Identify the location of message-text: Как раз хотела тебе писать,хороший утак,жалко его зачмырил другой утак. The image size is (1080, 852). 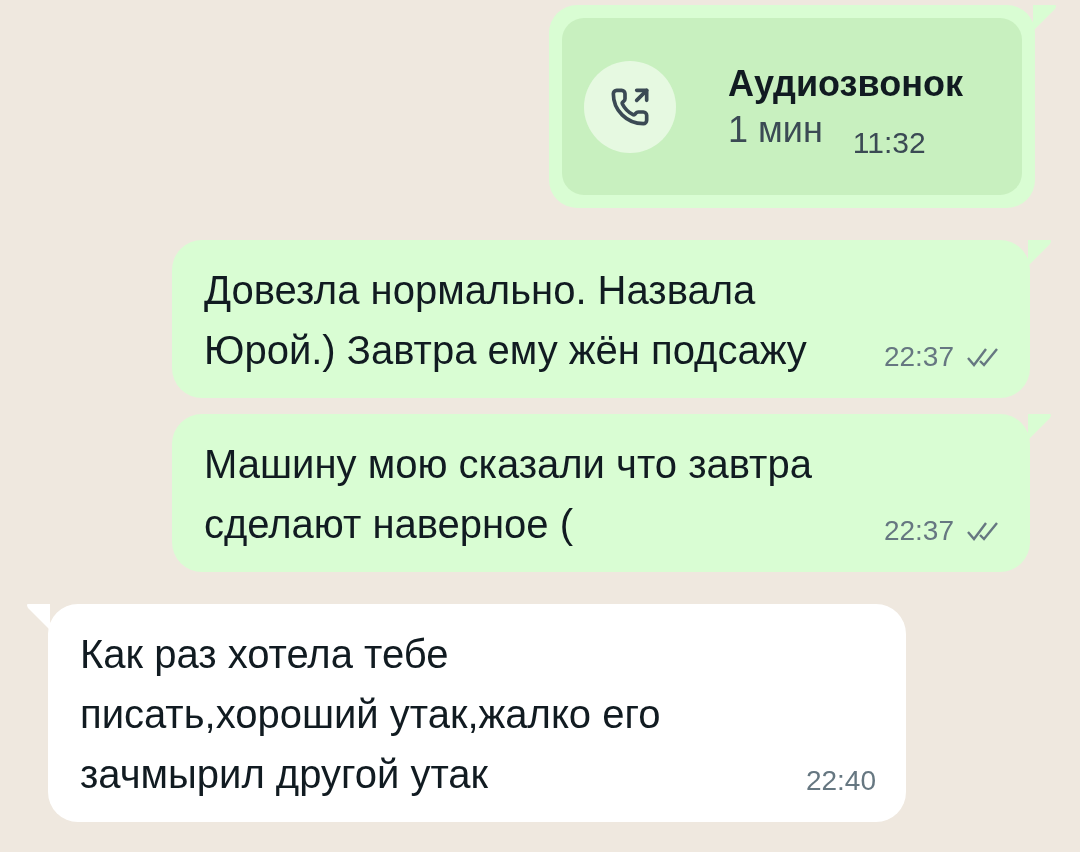
(371, 714).